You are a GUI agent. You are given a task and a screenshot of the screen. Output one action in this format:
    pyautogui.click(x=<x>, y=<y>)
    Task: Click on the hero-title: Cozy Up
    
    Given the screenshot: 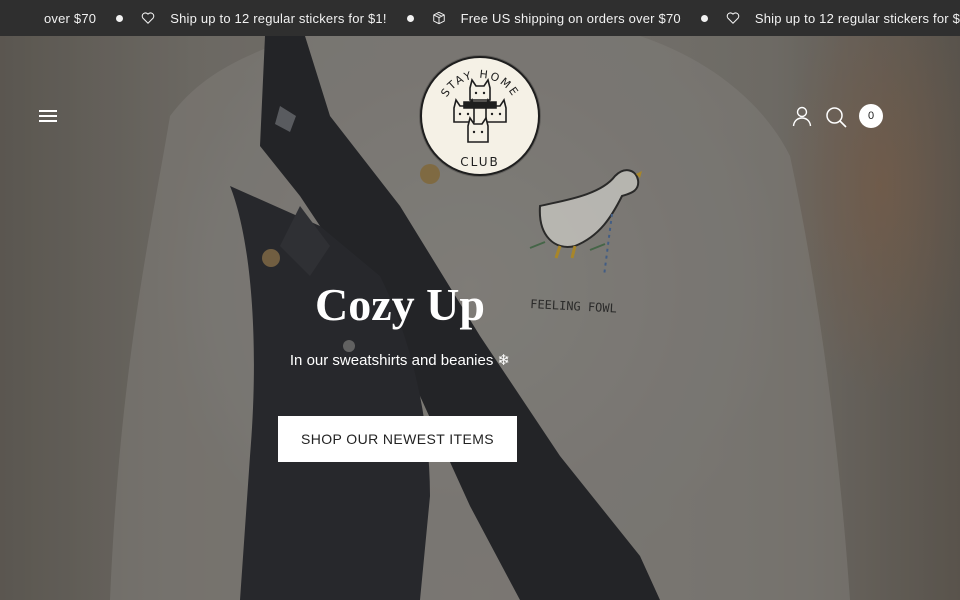 What is the action you would take?
    pyautogui.click(x=400, y=304)
    